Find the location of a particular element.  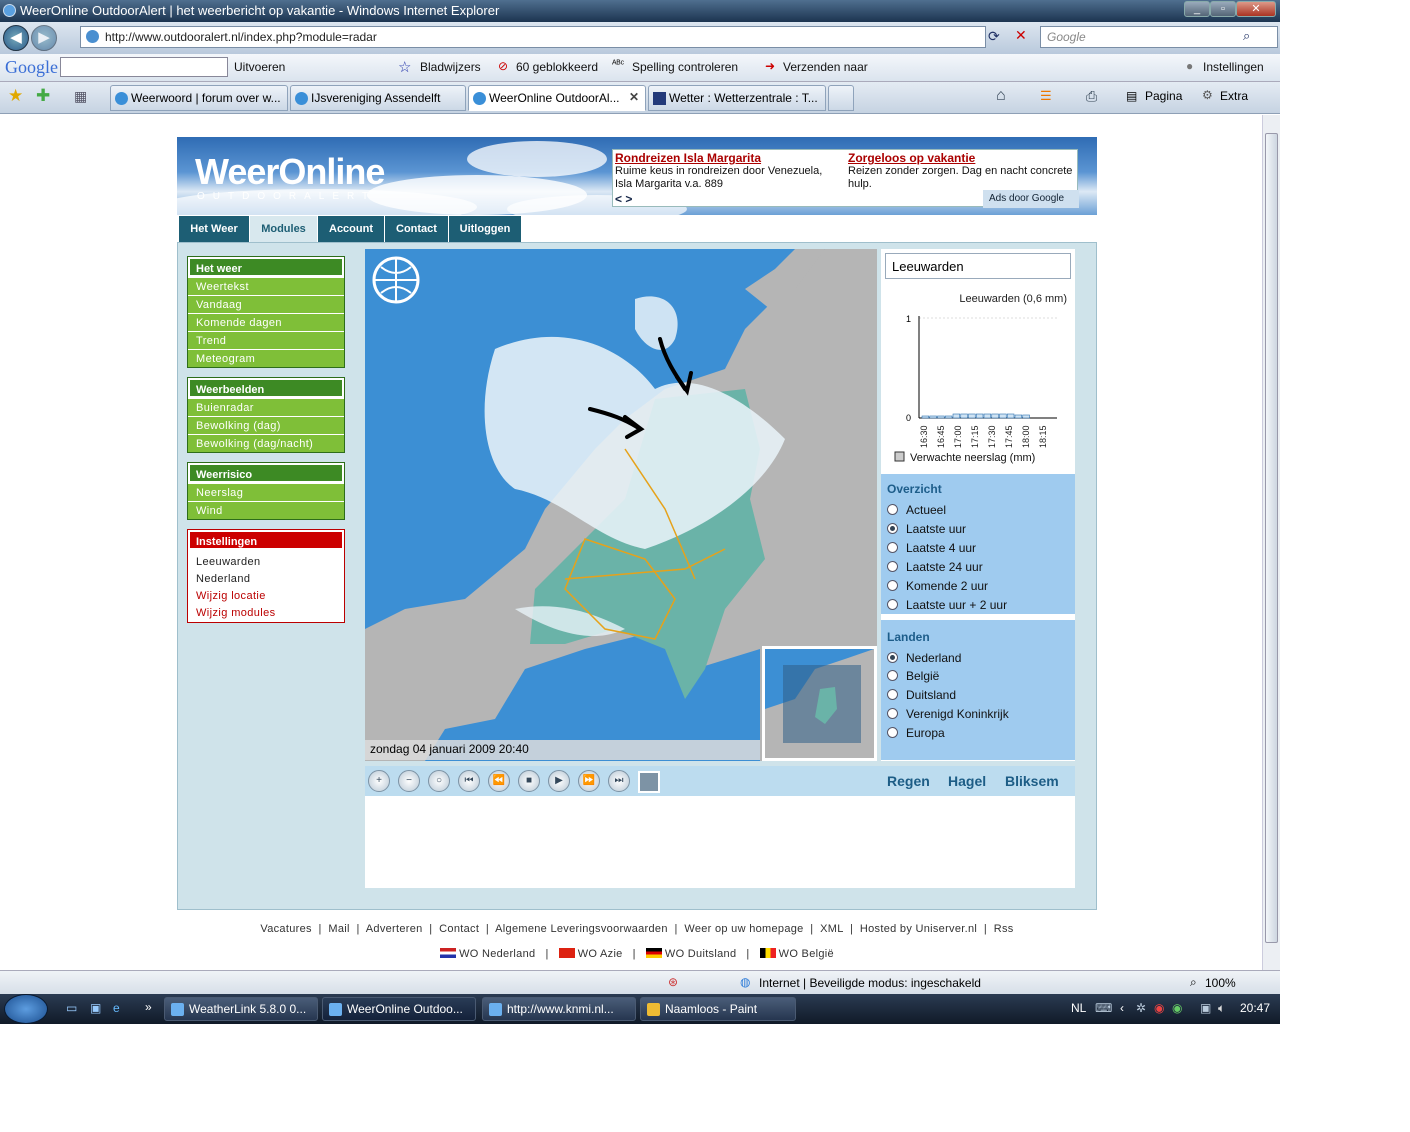

network-icon: ▣ is located at coordinates (1205, 1008).